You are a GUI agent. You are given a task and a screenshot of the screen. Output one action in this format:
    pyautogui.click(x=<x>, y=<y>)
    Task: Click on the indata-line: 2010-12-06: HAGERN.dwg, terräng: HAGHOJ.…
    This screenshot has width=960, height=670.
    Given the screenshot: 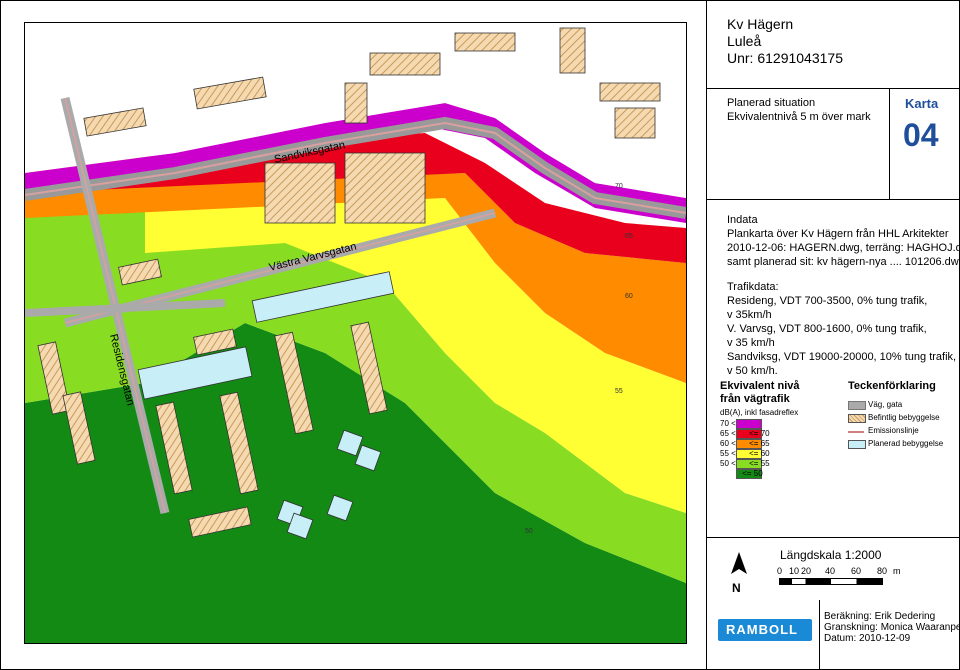 What is the action you would take?
    pyautogui.click(x=843, y=248)
    